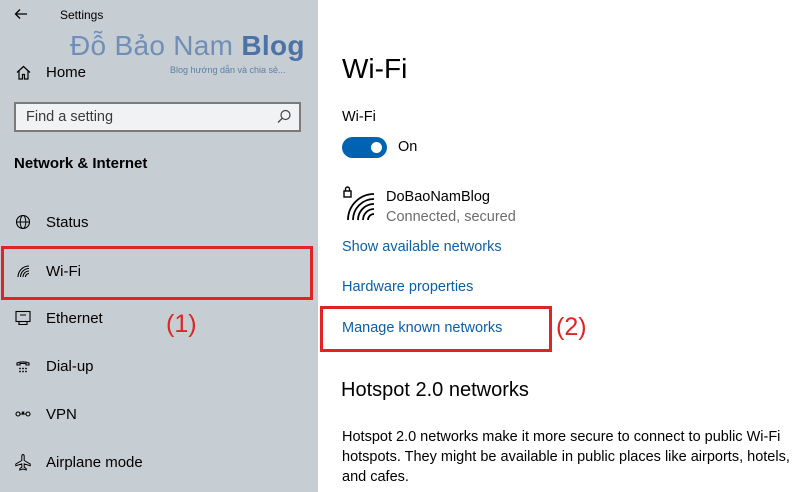 The height and width of the screenshot is (492, 808). Describe the element at coordinates (438, 197) in the screenshot. I see `network-name: DoBaoNamBlog` at that location.